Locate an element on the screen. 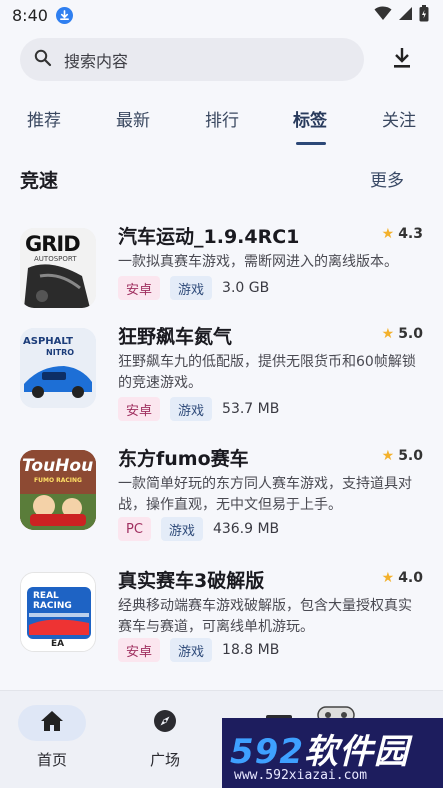 The height and width of the screenshot is (788, 443). nav-label: 首页 is located at coordinates (51, 760).